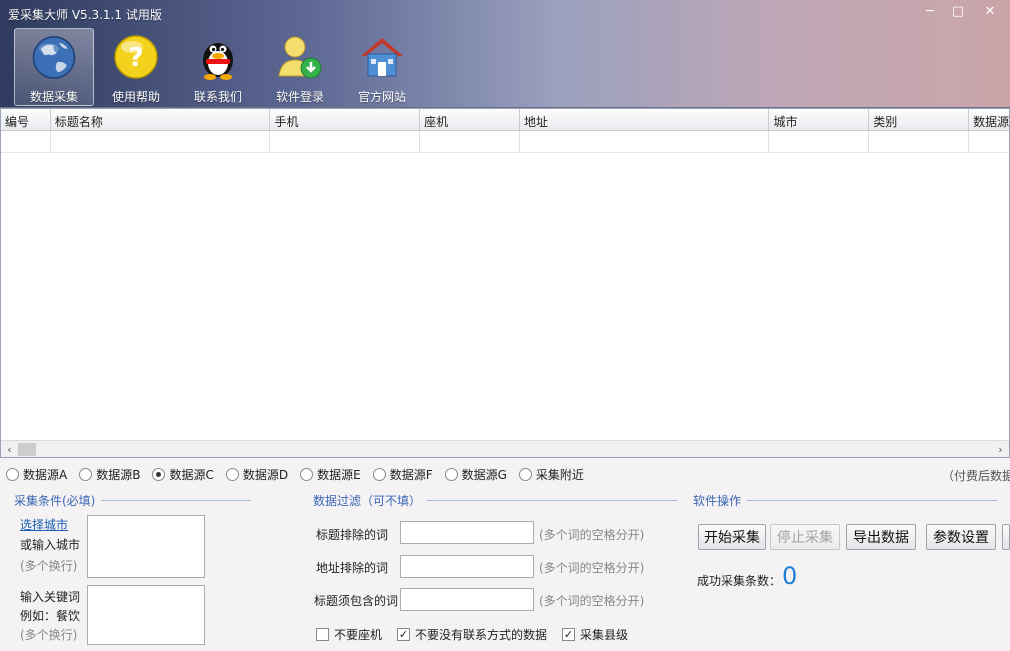  I want to click on table-header: 编号 标题名称 手机 座机 地址 城市 类别 数据源, so click(505, 120).